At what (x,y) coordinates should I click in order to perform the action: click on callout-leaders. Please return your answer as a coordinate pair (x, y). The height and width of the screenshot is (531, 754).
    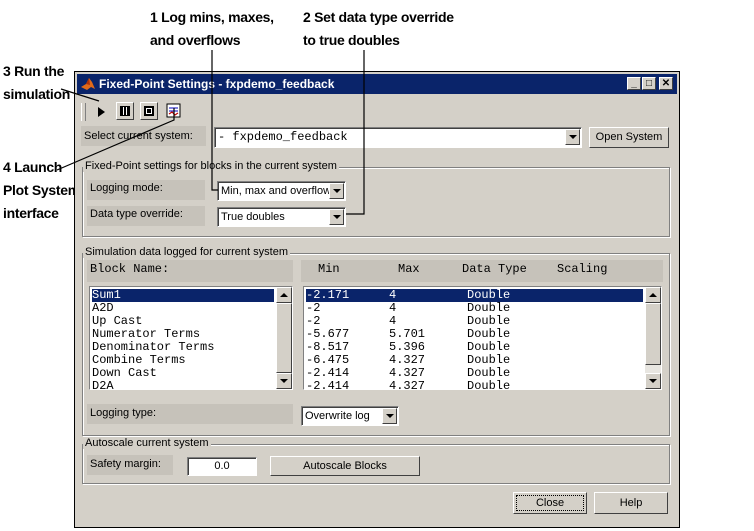
    Looking at the image, I should click on (210, 132).